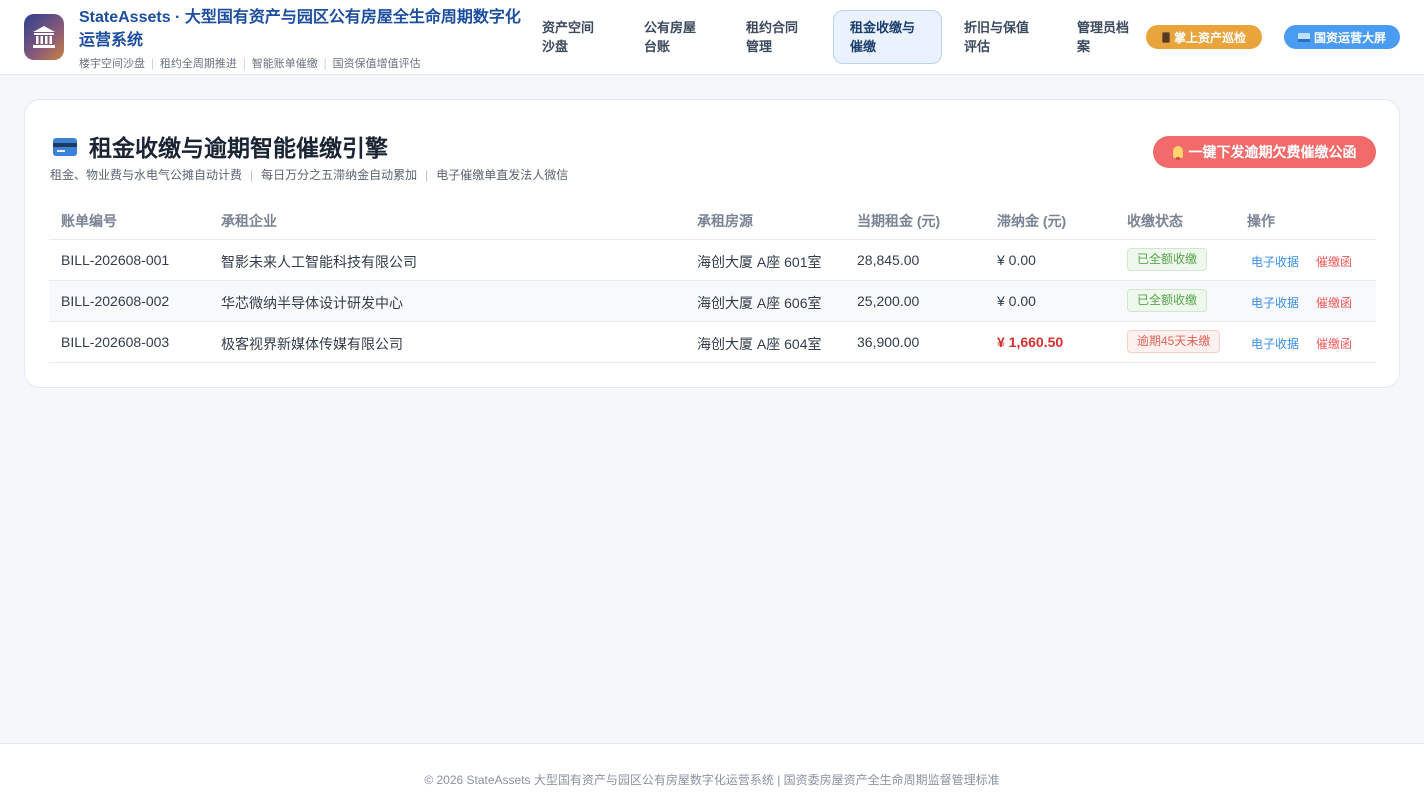  Describe the element at coordinates (65, 147) in the screenshot. I see `credit-card-icon` at that location.